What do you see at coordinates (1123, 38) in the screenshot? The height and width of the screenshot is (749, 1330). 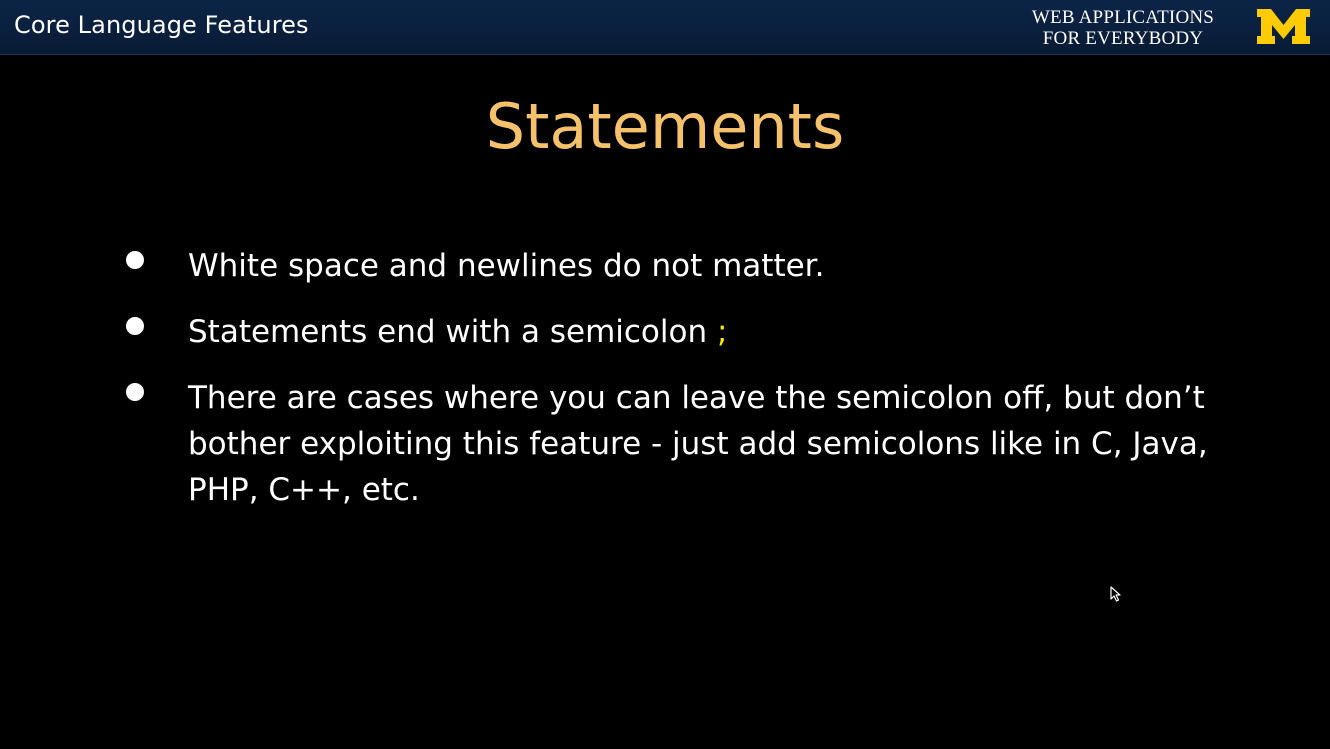 I see `course-brand-line-2: FOR EVERYBODY` at bounding box center [1123, 38].